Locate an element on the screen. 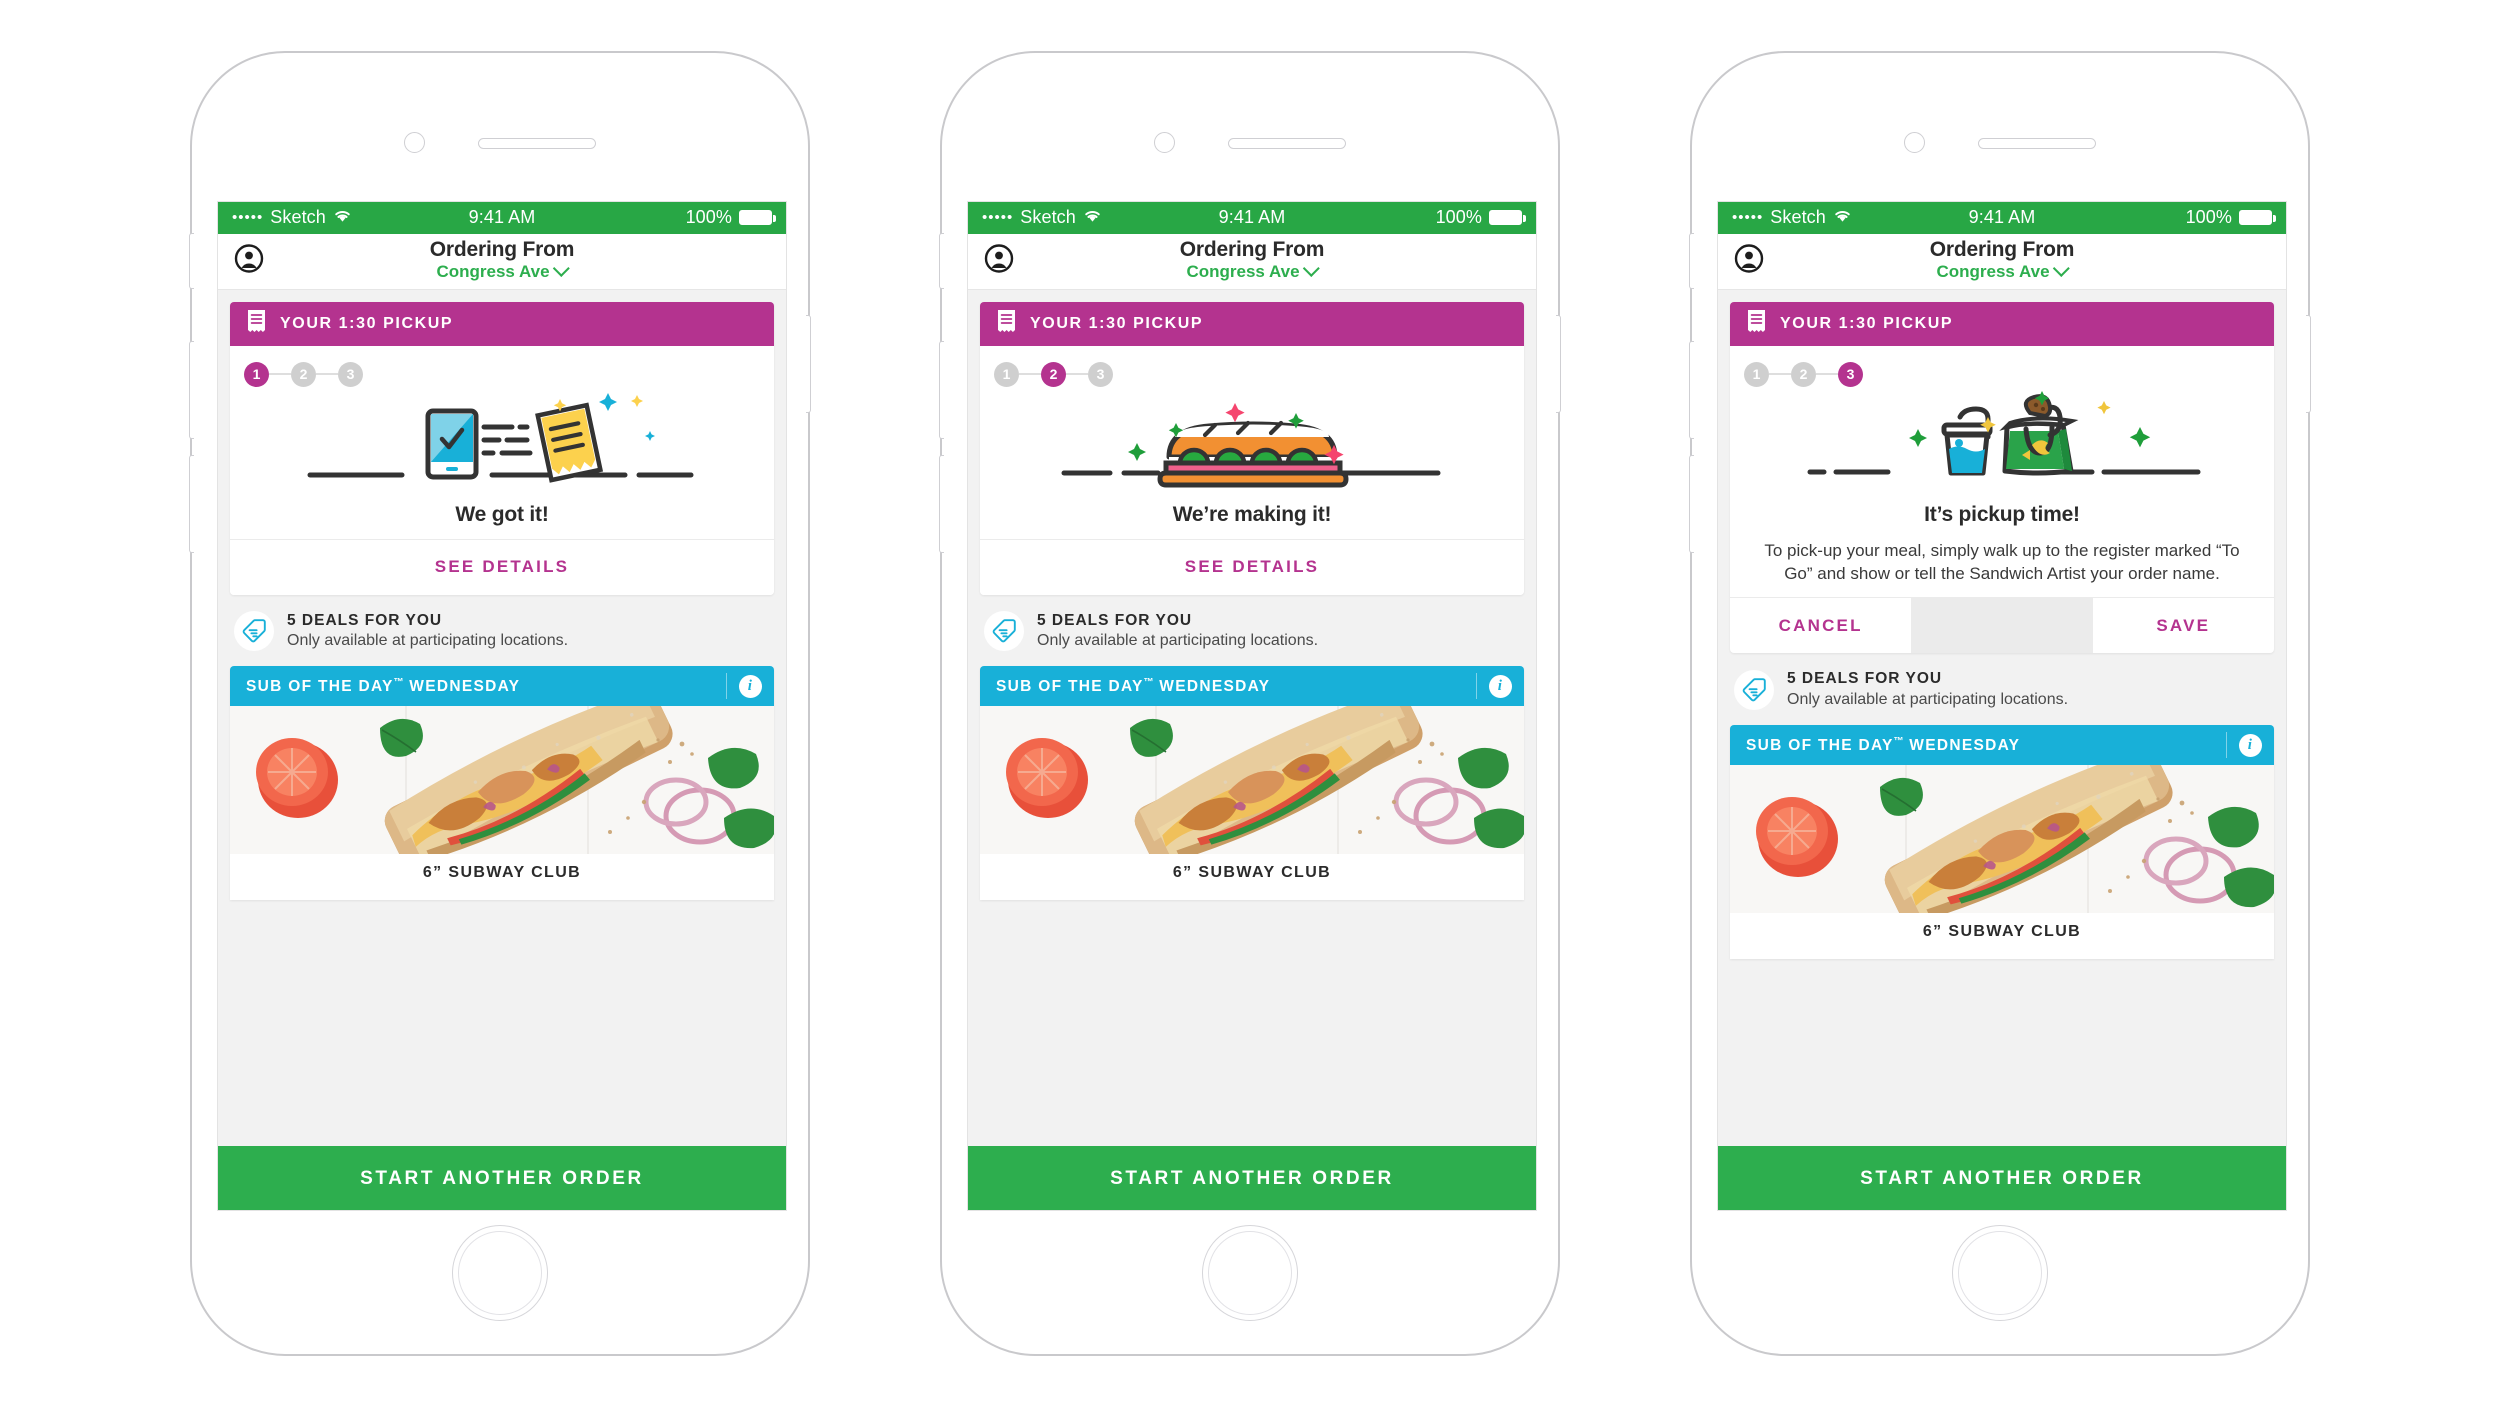 This screenshot has width=2500, height=1406. order-status-text: We’re making it! is located at coordinates (1252, 514).